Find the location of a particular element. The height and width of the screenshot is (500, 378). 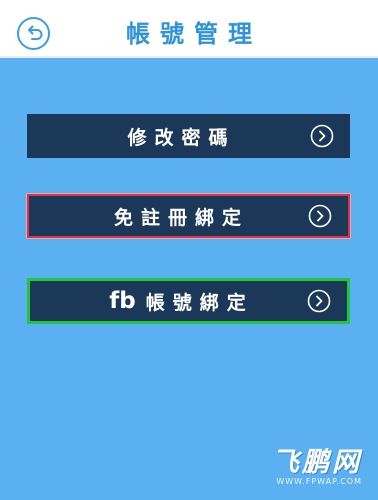

facebook-binding-label: fb 帳號綁定 is located at coordinates (181, 301).